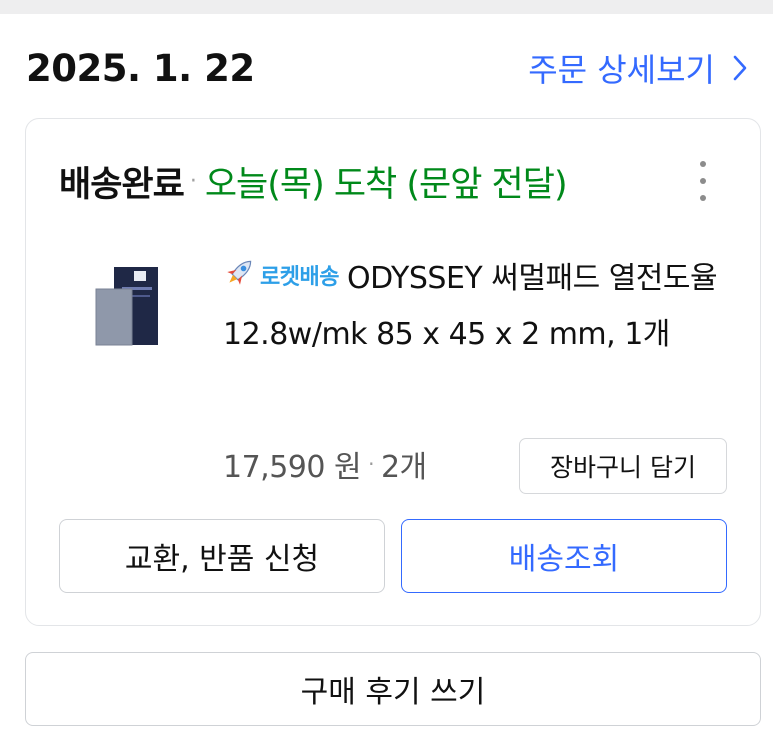 This screenshot has height=750, width=773. I want to click on rocket-icon, so click(240, 279).